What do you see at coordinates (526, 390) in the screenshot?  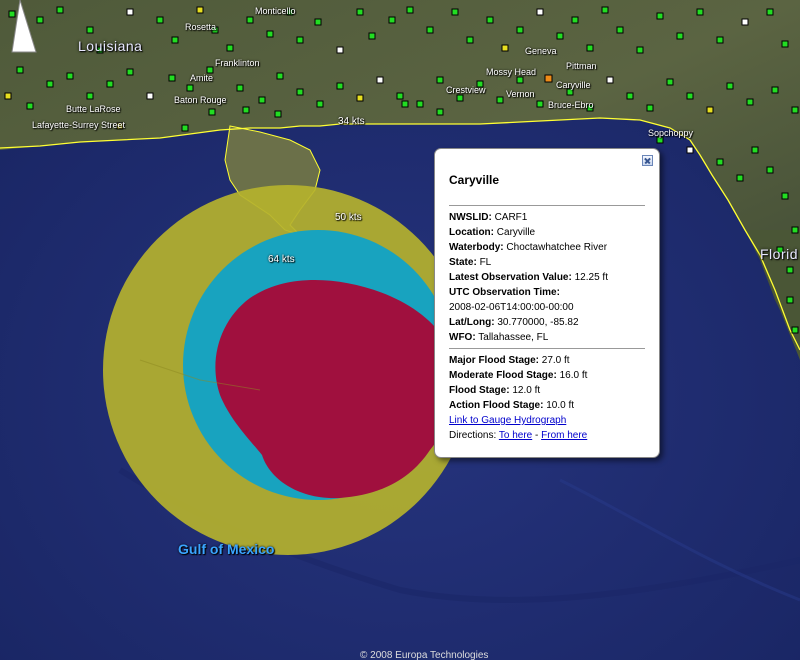 I see `field-value: 12.0 ft` at bounding box center [526, 390].